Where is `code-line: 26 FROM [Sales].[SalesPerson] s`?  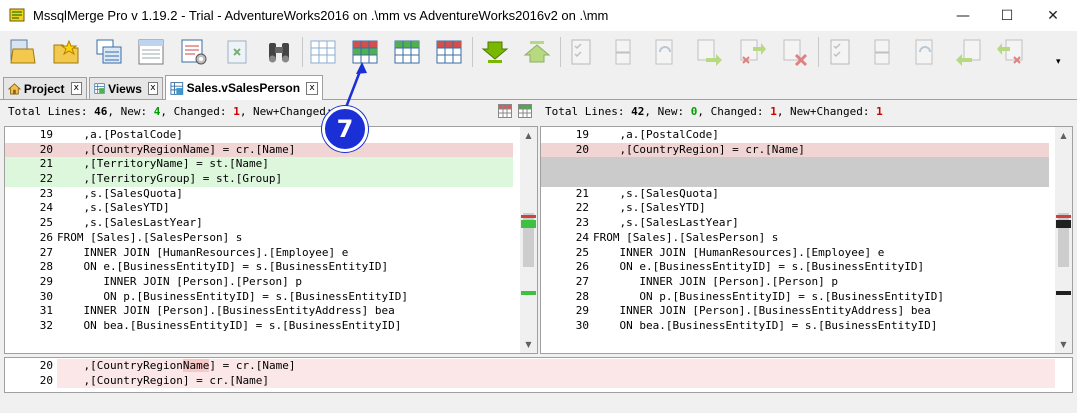
code-line: 26 FROM [Sales].[SalesPerson] s is located at coordinates (259, 238).